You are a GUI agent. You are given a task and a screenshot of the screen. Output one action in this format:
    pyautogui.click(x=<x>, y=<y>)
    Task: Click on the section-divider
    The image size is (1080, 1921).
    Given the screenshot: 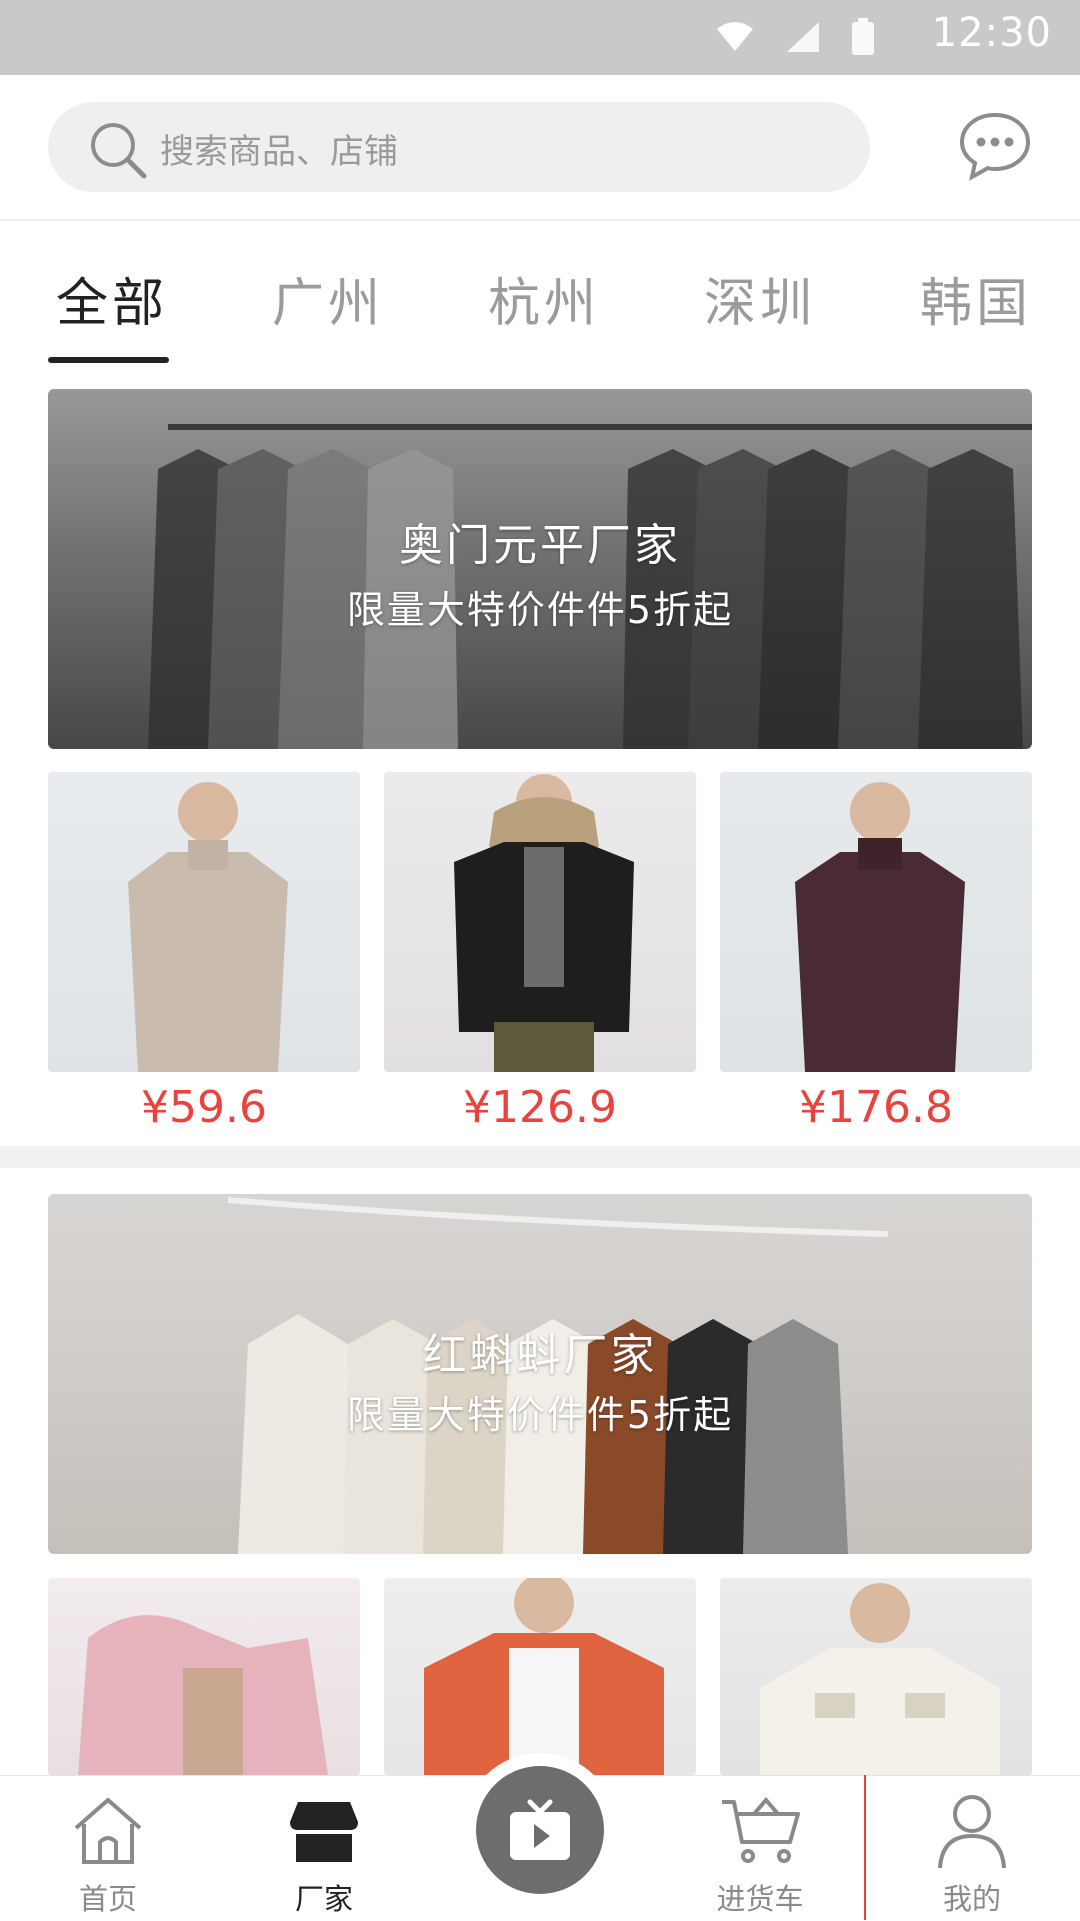 What is the action you would take?
    pyautogui.click(x=540, y=1157)
    